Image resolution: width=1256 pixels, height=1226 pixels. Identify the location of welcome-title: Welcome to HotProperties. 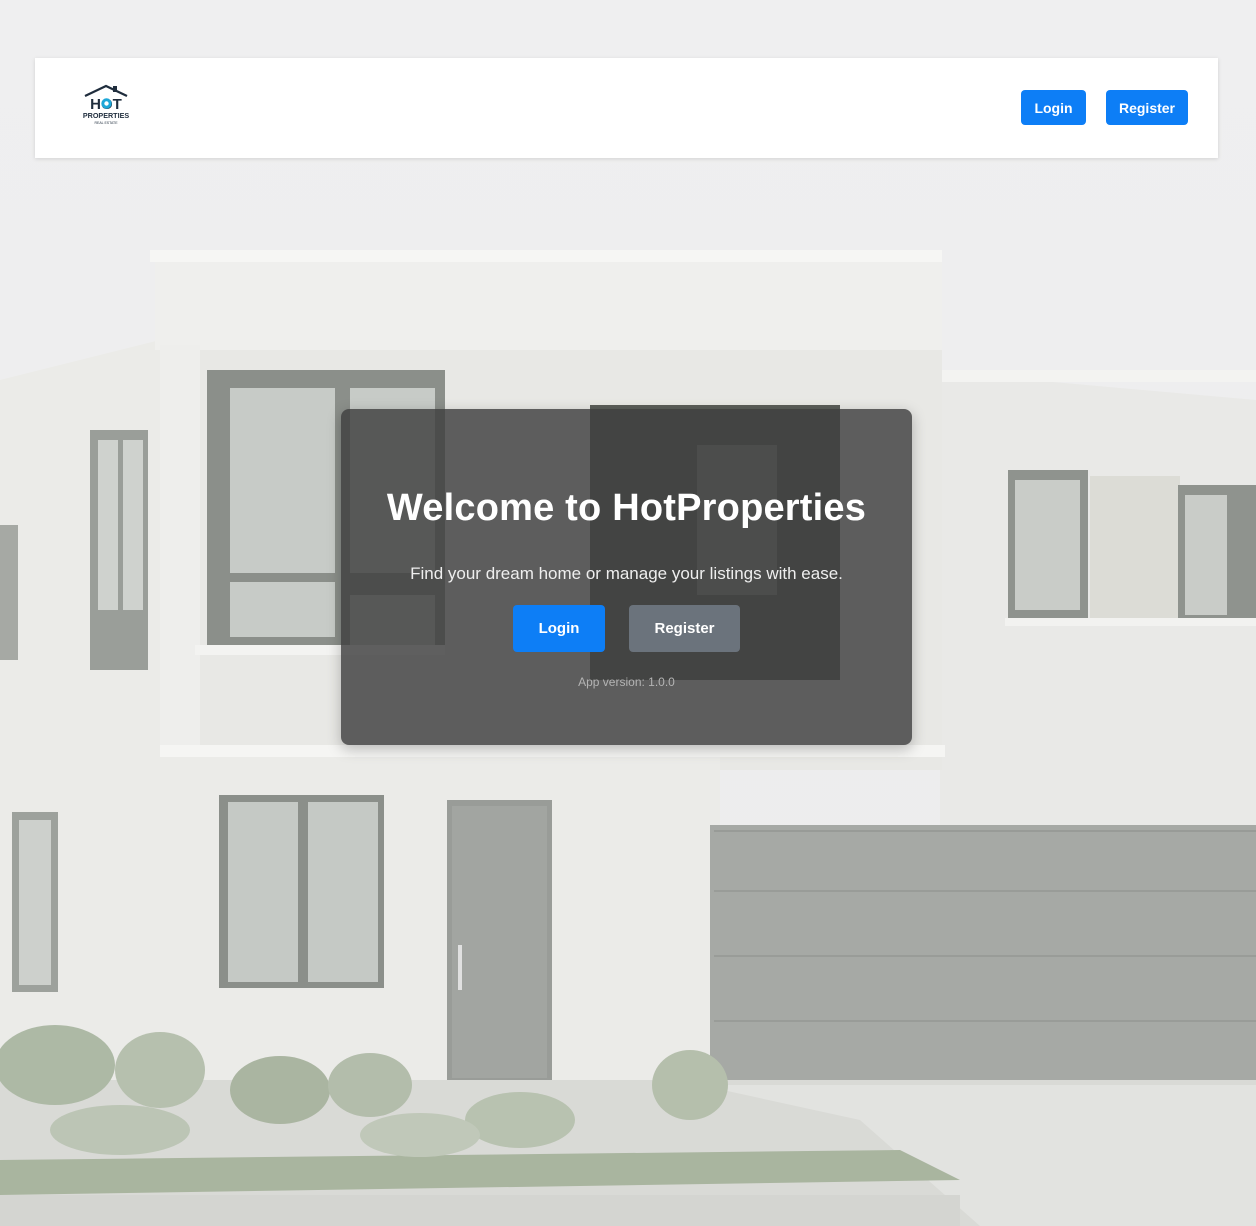
(626, 508).